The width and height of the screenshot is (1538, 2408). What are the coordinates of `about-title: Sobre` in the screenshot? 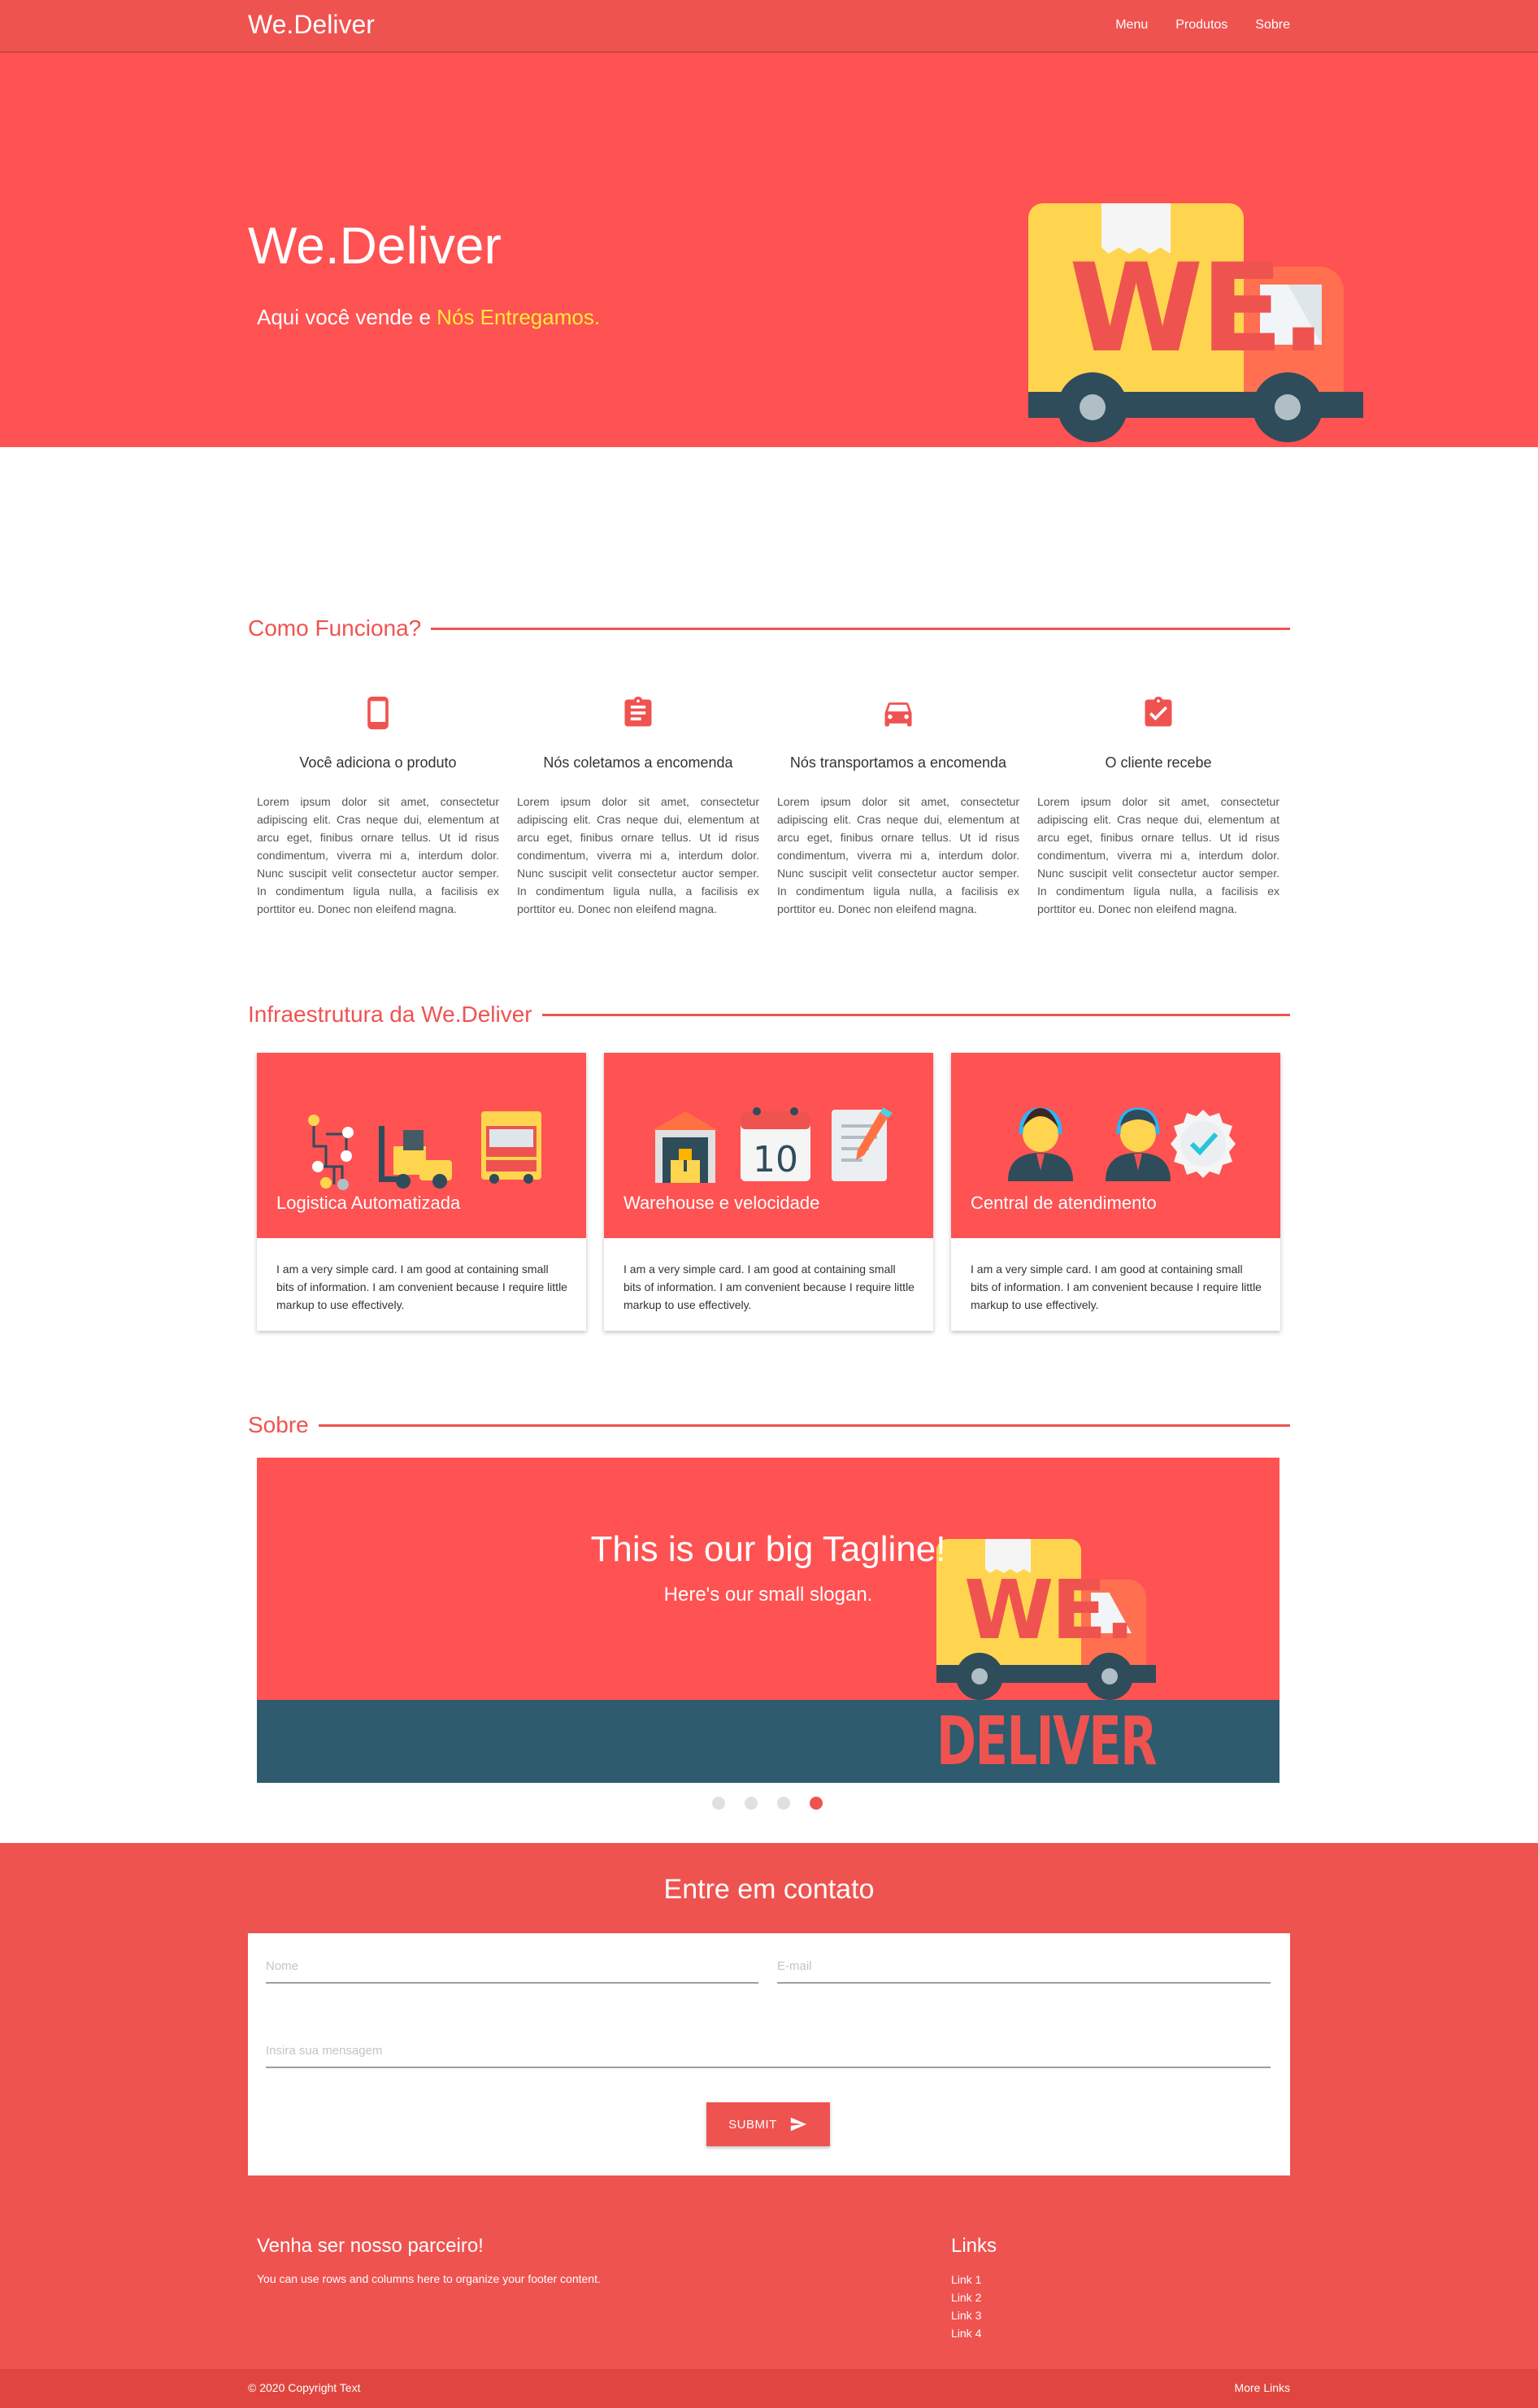 It's located at (278, 1424).